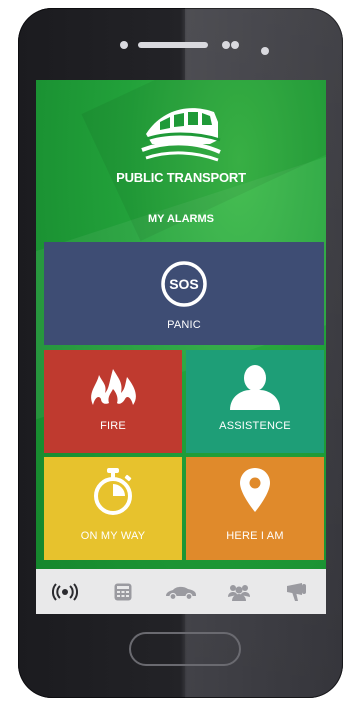  What do you see at coordinates (181, 135) in the screenshot?
I see `bus-logo-icon` at bounding box center [181, 135].